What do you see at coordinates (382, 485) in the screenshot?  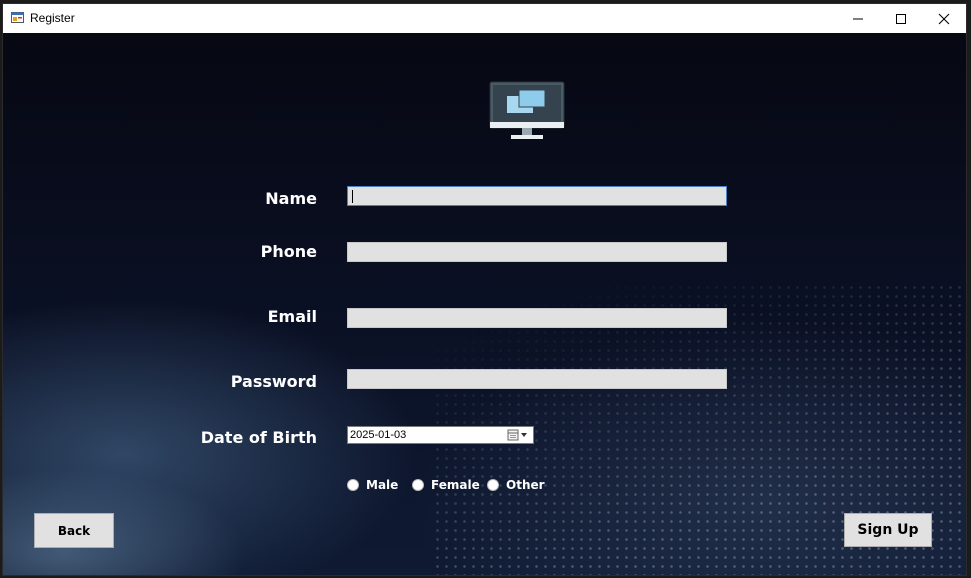 I see `radio-male-label: Male` at bounding box center [382, 485].